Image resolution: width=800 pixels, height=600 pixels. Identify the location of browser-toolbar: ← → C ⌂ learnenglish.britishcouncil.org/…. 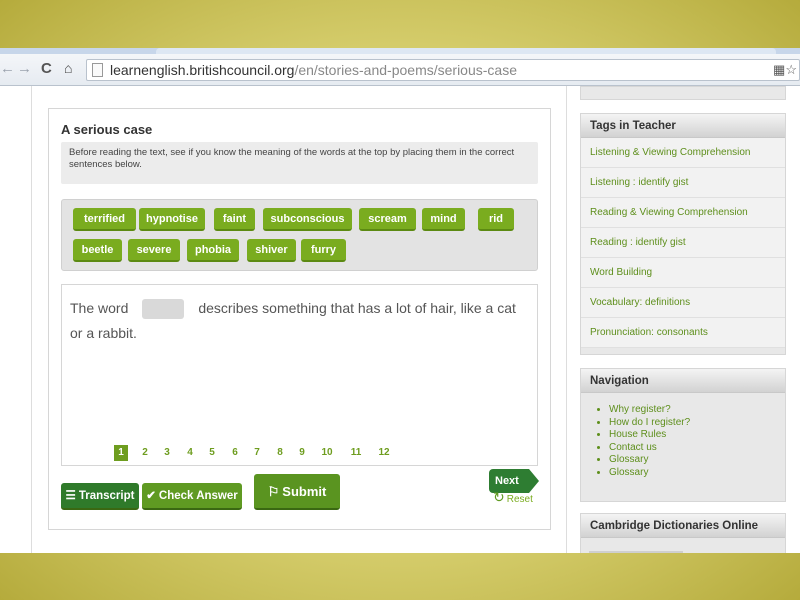
(400, 70).